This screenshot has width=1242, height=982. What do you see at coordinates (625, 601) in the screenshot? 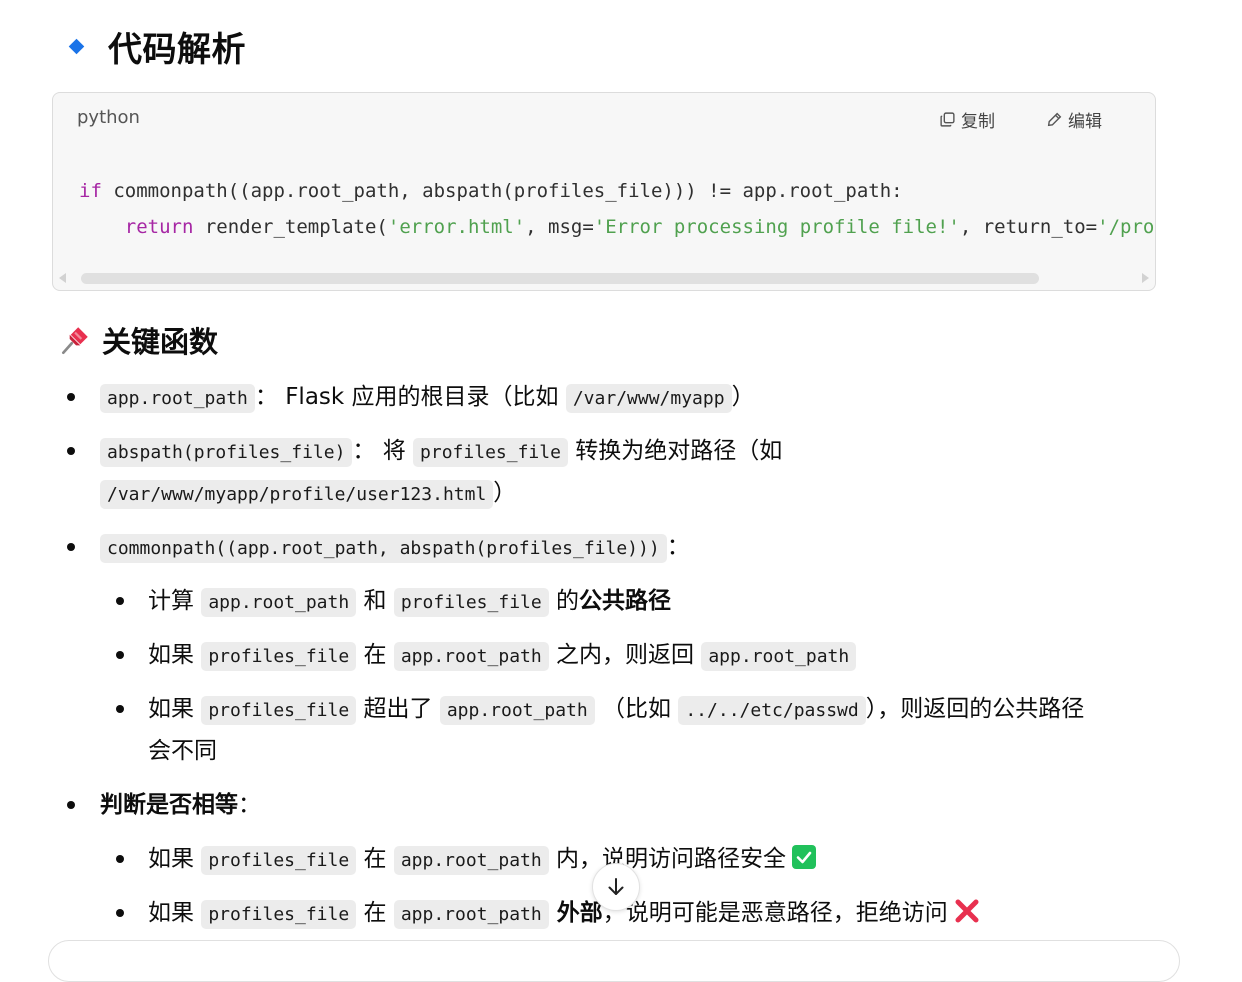
I see `bold-text: 公共路径` at bounding box center [625, 601].